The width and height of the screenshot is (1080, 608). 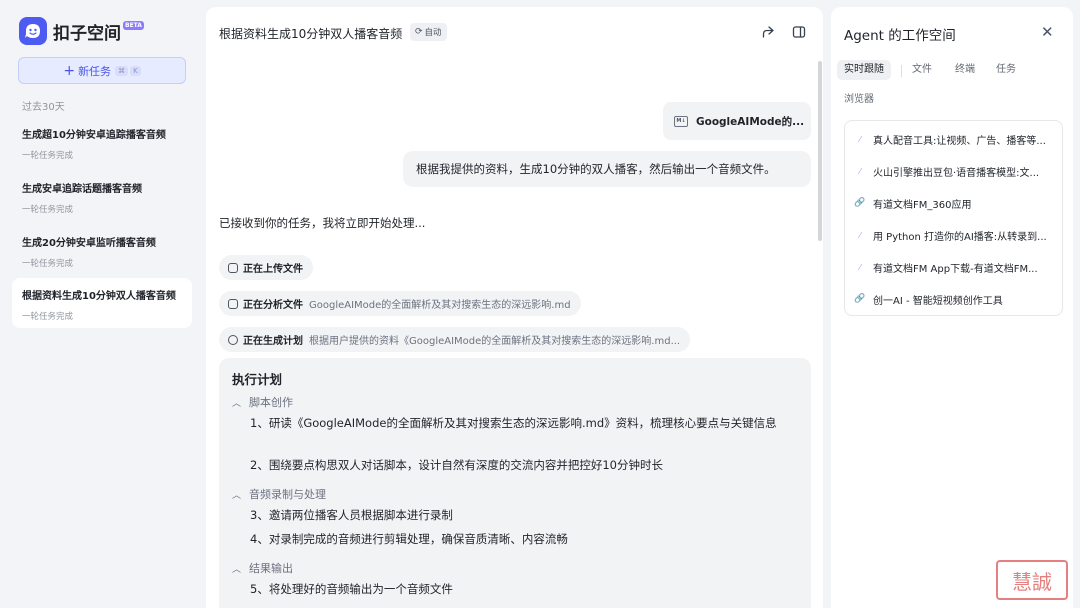 I want to click on history-item-title: 生成安卓追踪话题播客音频, so click(x=82, y=189).